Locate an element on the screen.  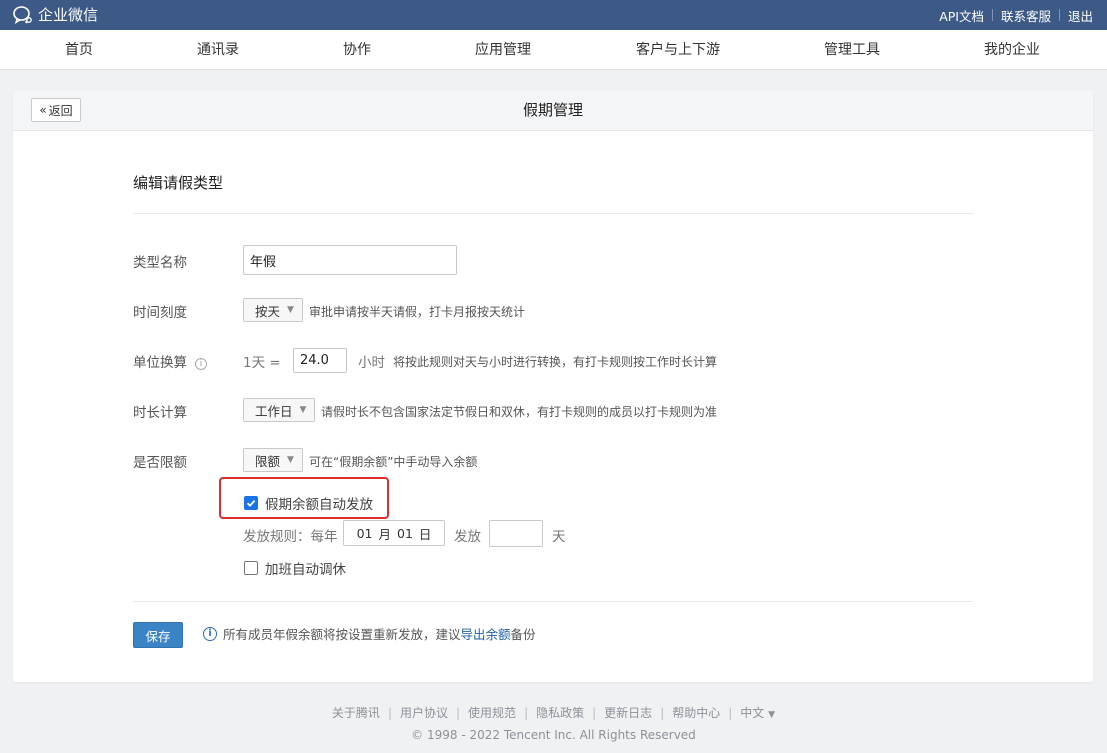
logout-link: 退出 is located at coordinates (1080, 15).